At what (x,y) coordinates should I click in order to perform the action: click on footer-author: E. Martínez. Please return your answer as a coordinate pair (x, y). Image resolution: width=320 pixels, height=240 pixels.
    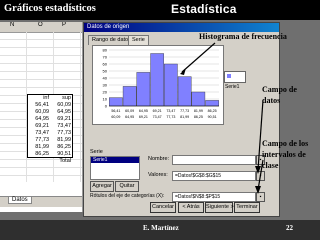
    Looking at the image, I should click on (161, 228).